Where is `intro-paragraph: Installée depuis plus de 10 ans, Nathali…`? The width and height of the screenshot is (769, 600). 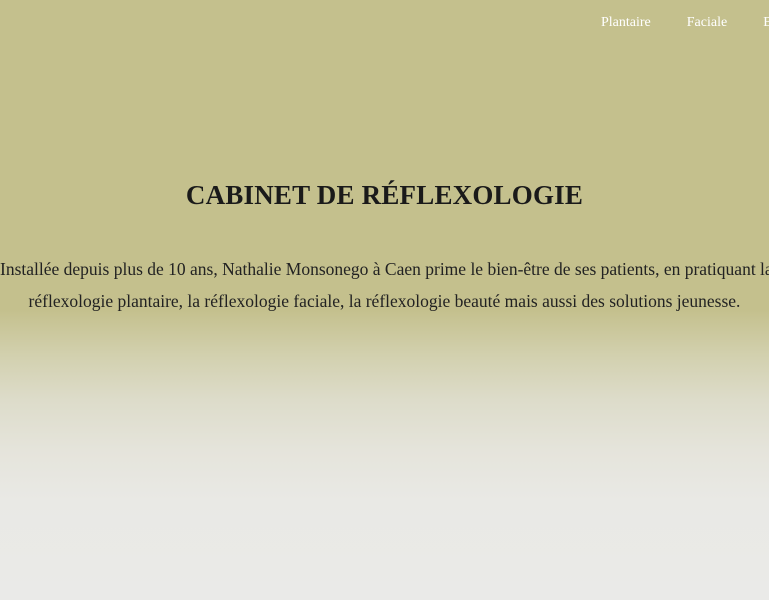 intro-paragraph: Installée depuis plus de 10 ans, Nathali… is located at coordinates (384, 285).